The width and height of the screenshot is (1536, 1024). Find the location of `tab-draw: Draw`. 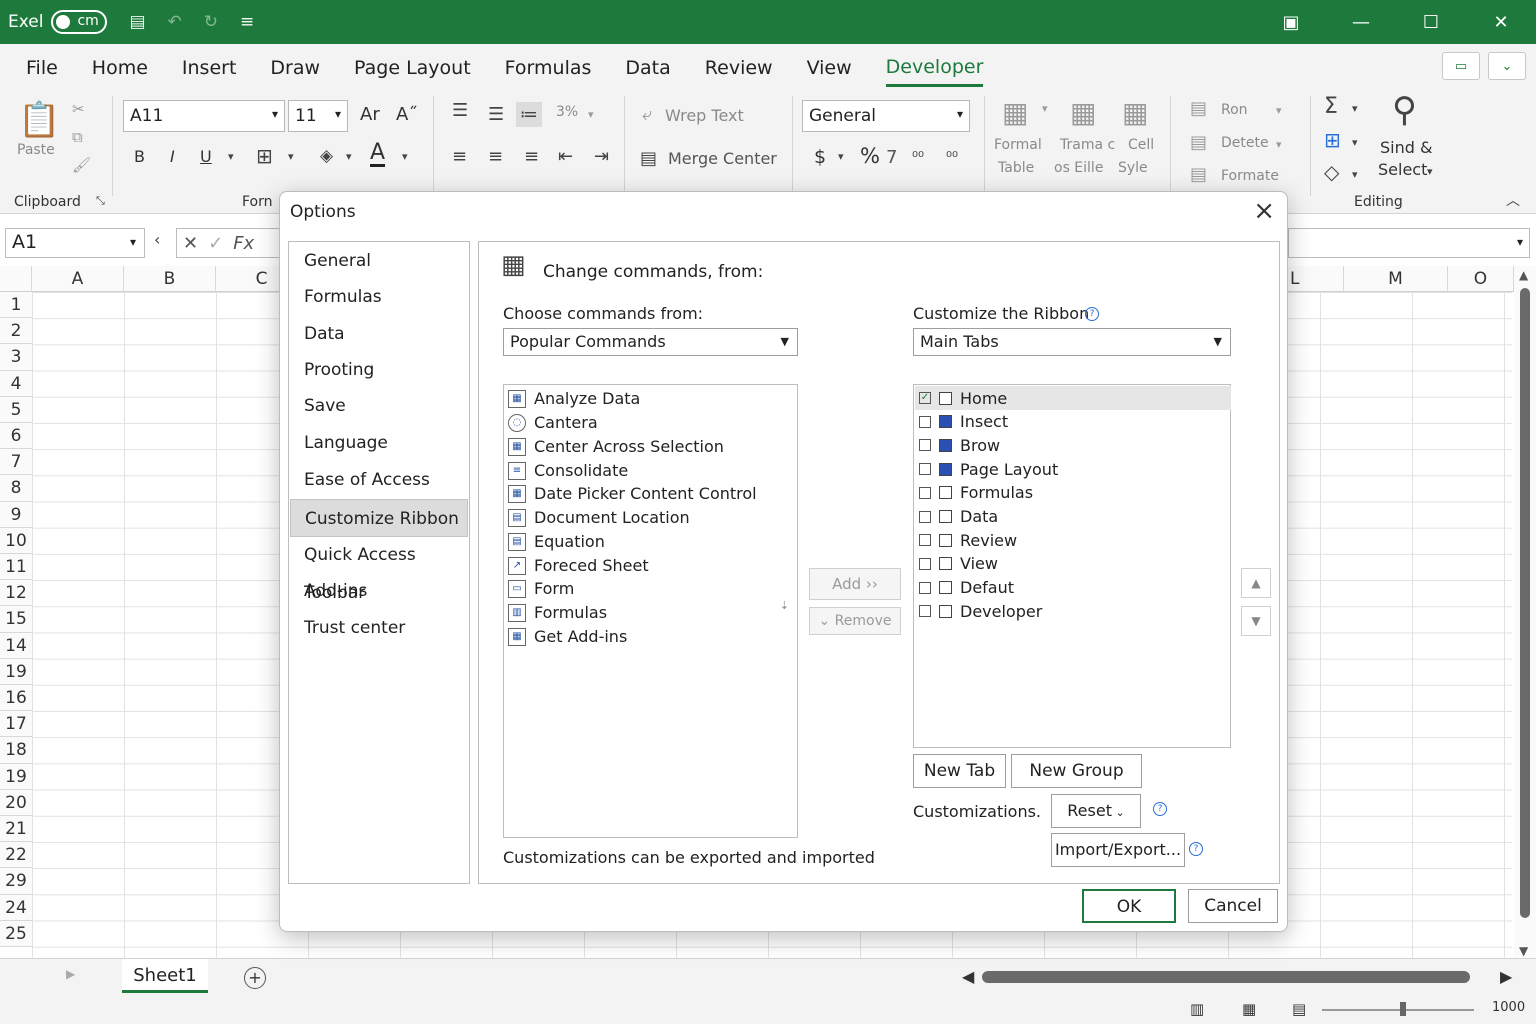

tab-draw: Draw is located at coordinates (295, 67).